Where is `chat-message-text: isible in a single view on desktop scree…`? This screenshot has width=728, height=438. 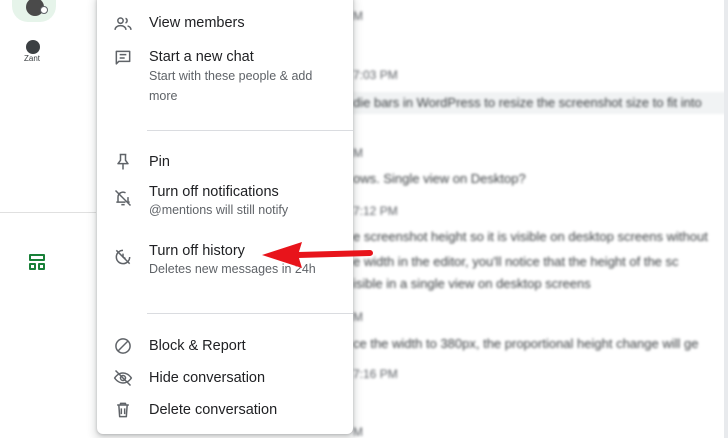
chat-message-text: isible in a single view on desktop scree… is located at coordinates (472, 283).